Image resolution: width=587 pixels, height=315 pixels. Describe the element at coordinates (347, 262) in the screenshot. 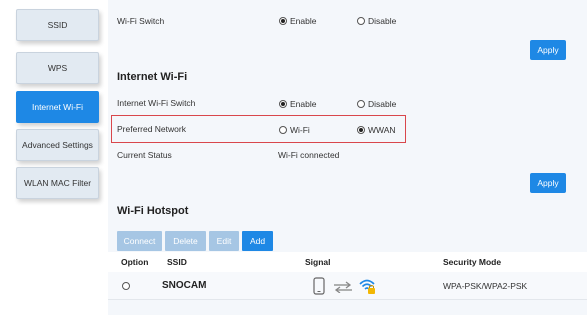

I see `hotspot-table-header: Option SSID Signal Security Mode` at that location.